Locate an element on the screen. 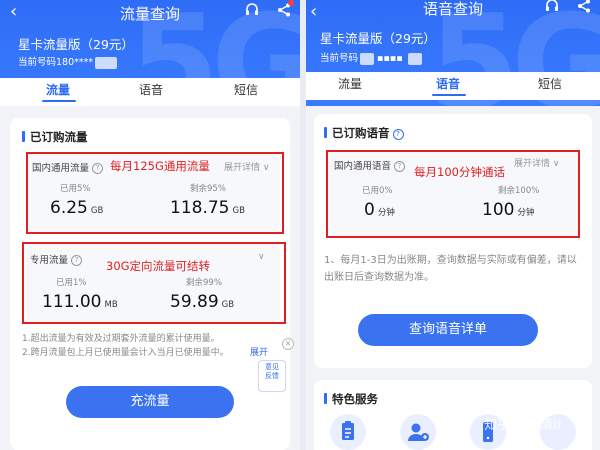 The image size is (600, 450). feedback-button: 意见 反馈 is located at coordinates (272, 376).